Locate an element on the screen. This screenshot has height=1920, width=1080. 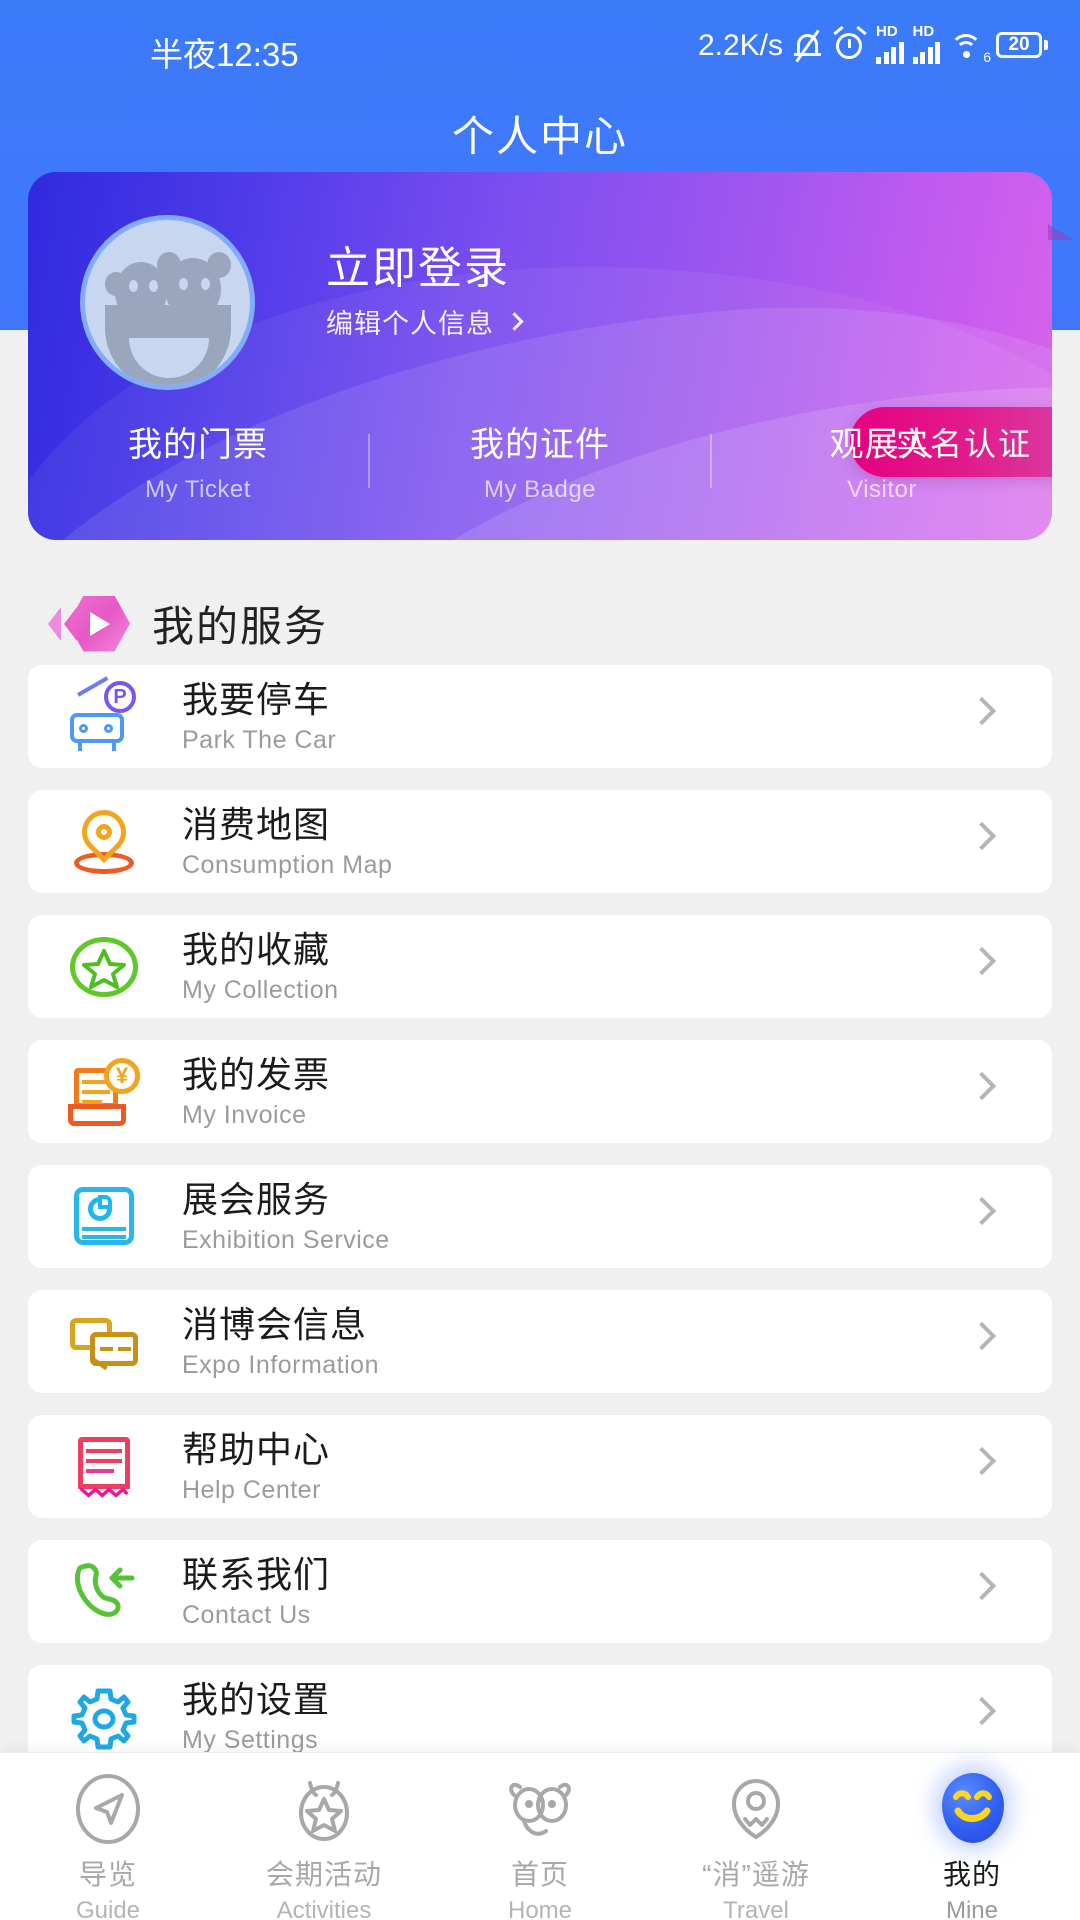
phone-incoming-icon is located at coordinates (104, 1592).